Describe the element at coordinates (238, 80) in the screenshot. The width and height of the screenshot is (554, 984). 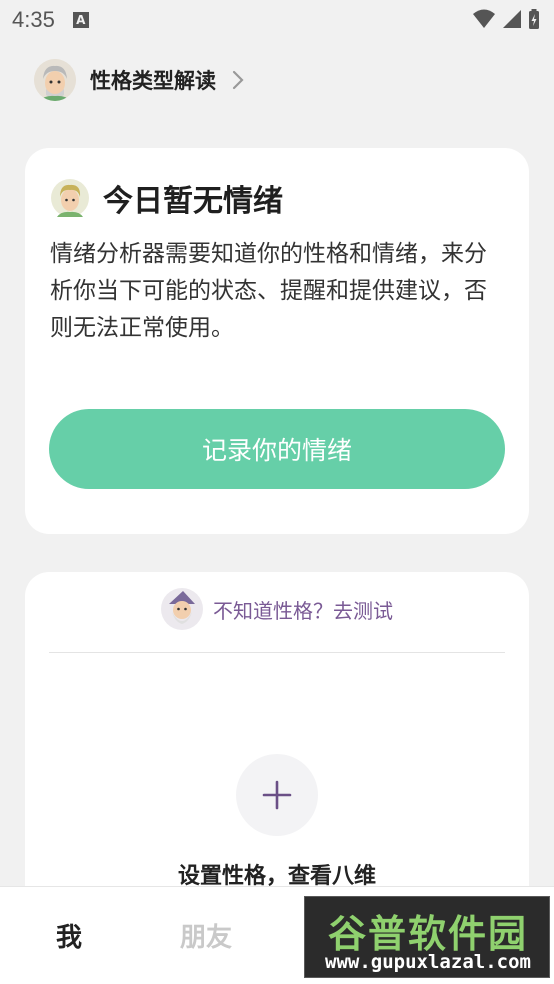
I see `chevron-right-icon` at that location.